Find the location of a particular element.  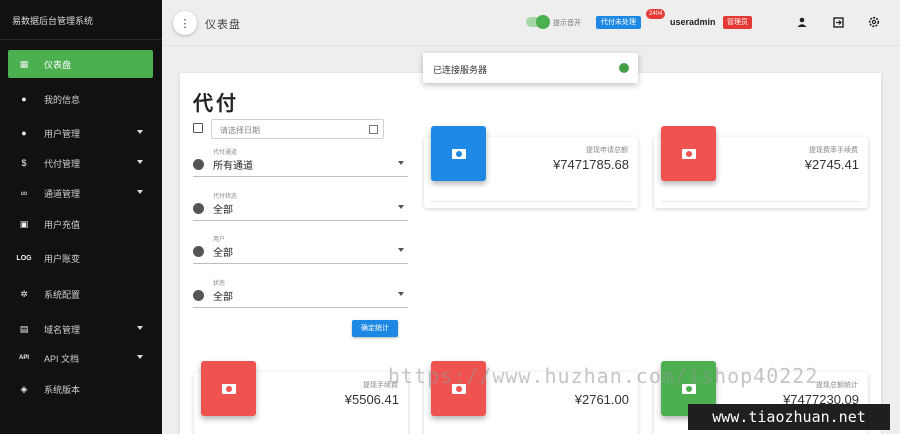

sidebar-item-label: 用户管理 is located at coordinates (62, 133).